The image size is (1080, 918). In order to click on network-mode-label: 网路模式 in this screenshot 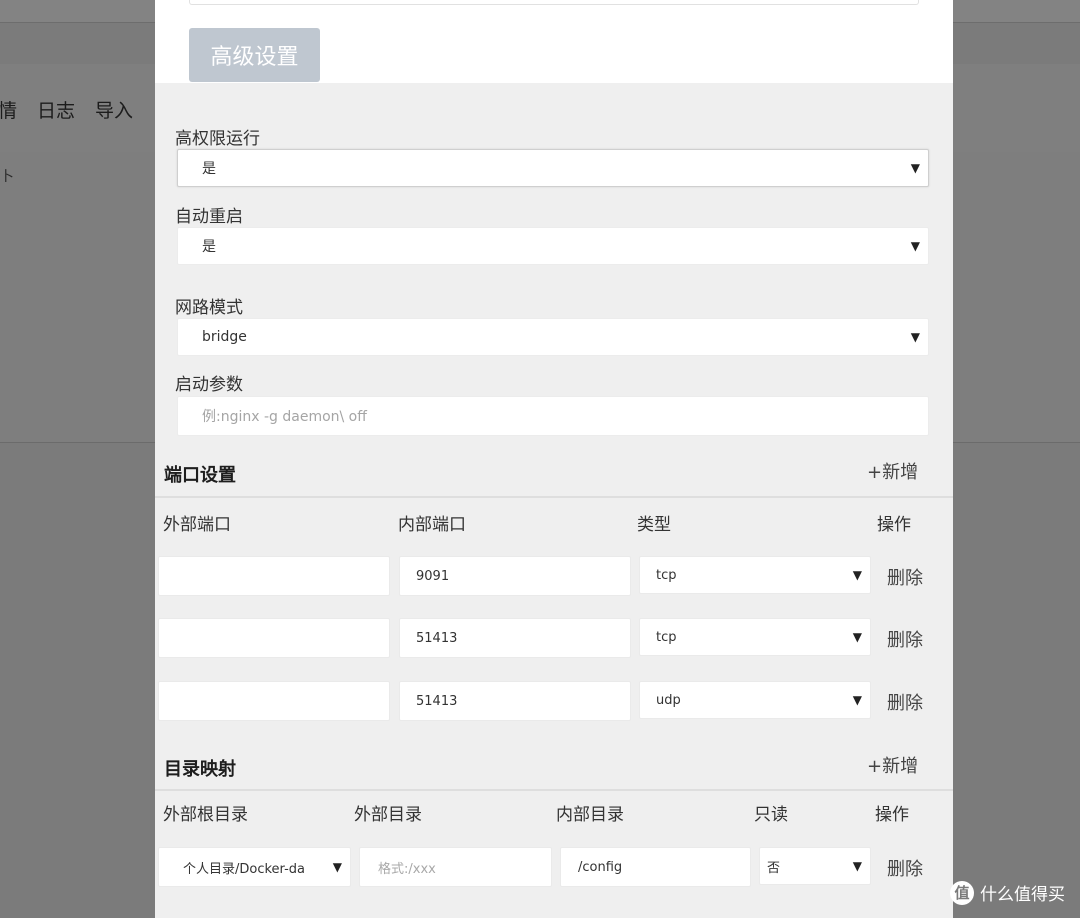, I will do `click(209, 308)`.